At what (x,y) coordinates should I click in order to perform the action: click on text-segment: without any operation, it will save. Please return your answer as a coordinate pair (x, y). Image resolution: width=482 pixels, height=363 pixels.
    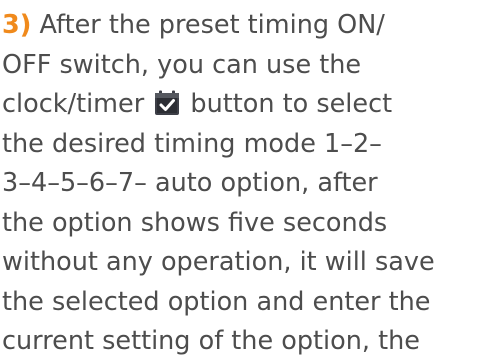
    Looking at the image, I should click on (218, 262).